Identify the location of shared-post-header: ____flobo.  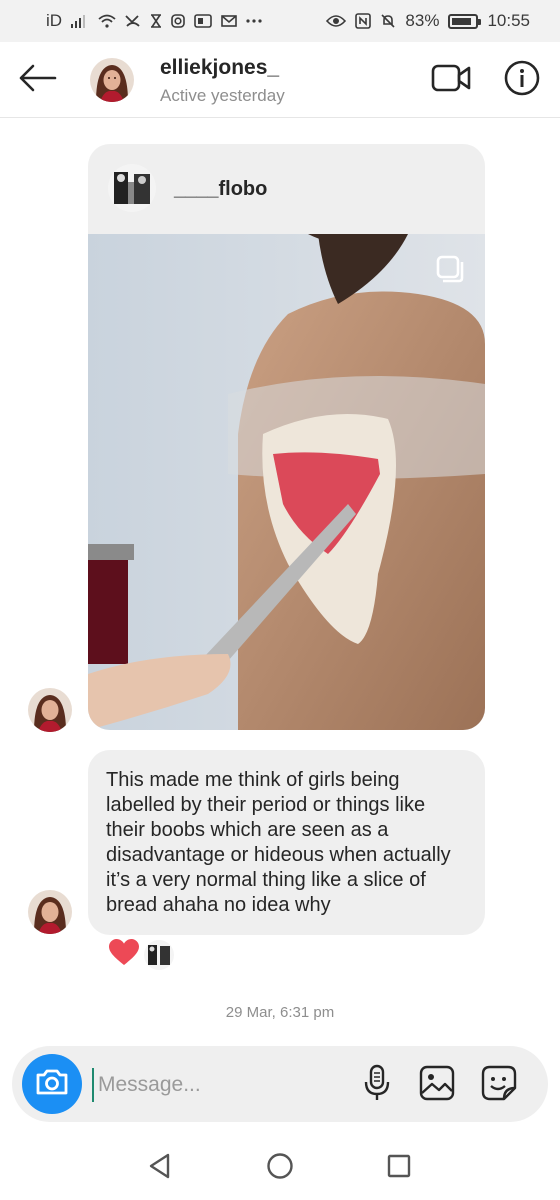
(286, 189).